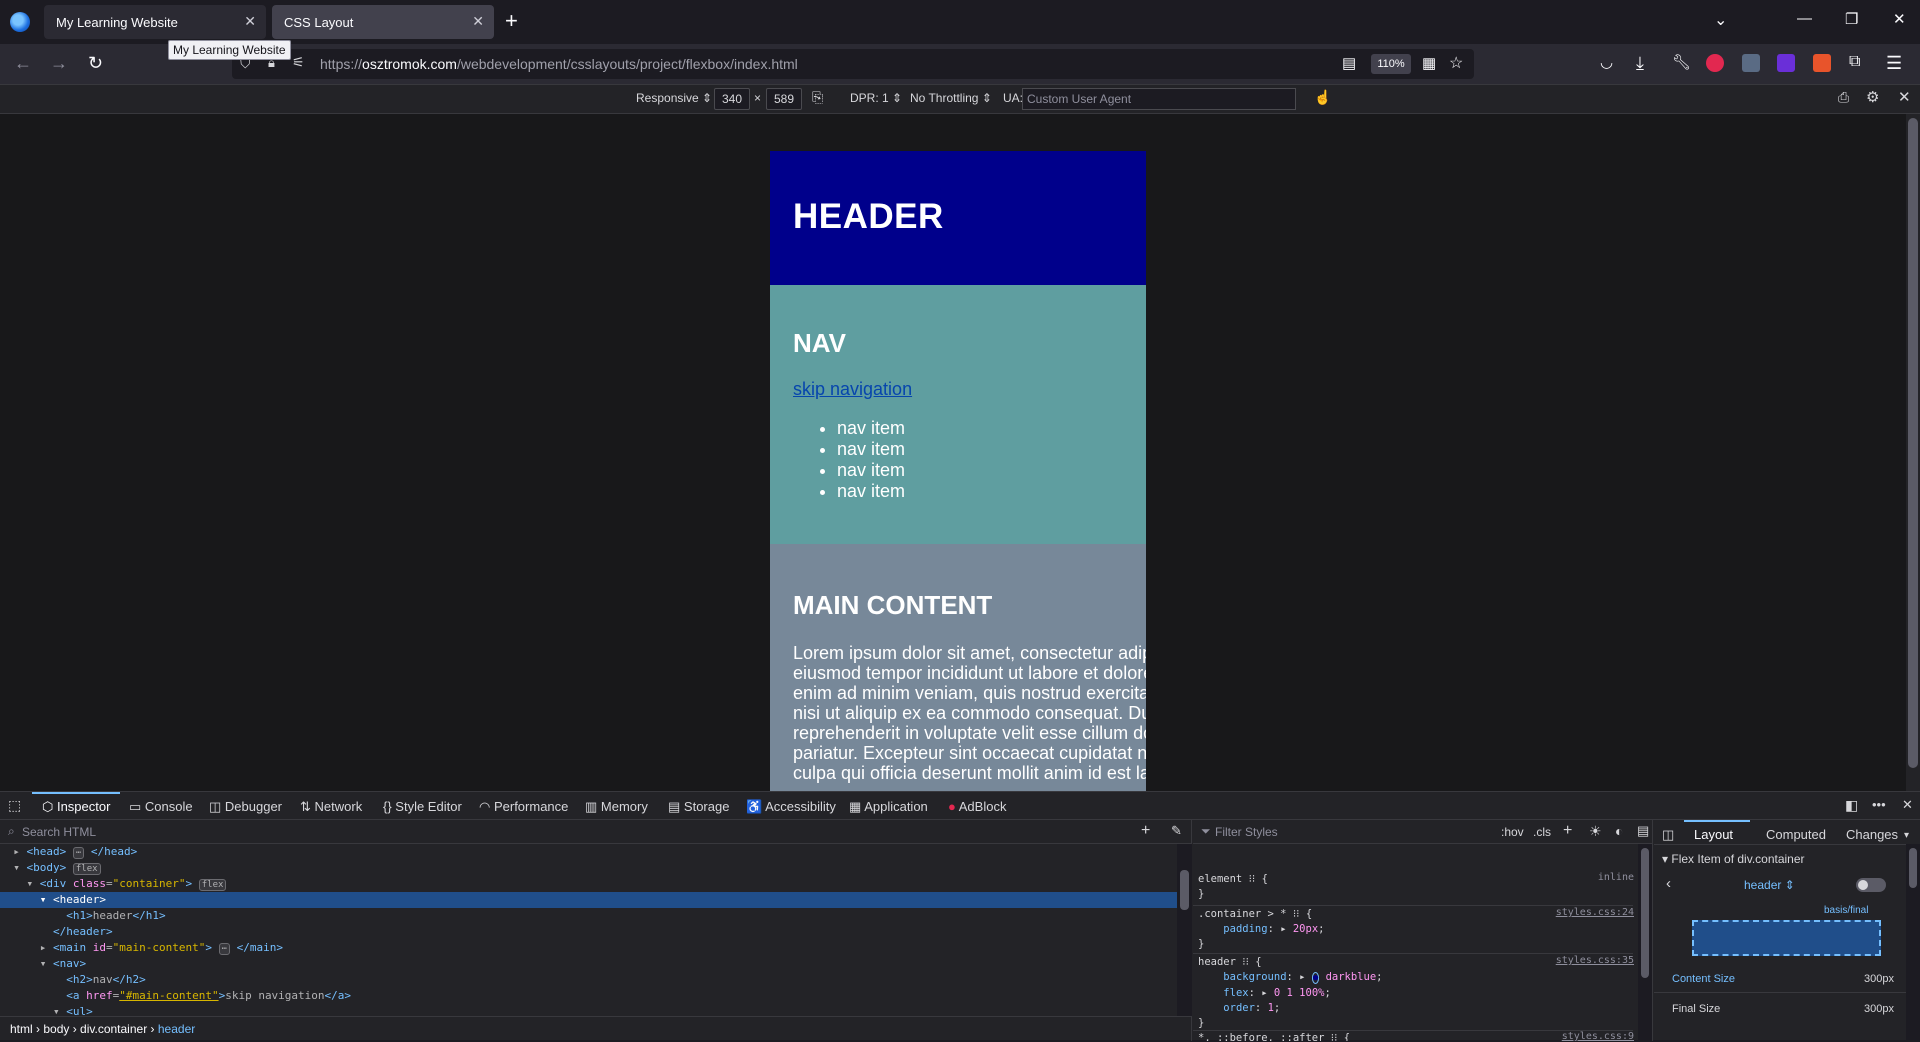 The height and width of the screenshot is (1042, 1920). I want to click on element-picker-icon: ⬚, so click(14, 805).